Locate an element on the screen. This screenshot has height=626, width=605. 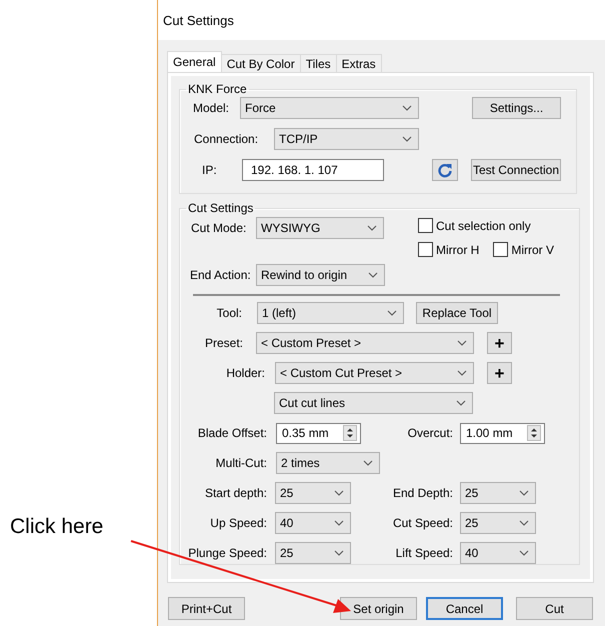
replace-tool-button: Replace Tool is located at coordinates (457, 313).